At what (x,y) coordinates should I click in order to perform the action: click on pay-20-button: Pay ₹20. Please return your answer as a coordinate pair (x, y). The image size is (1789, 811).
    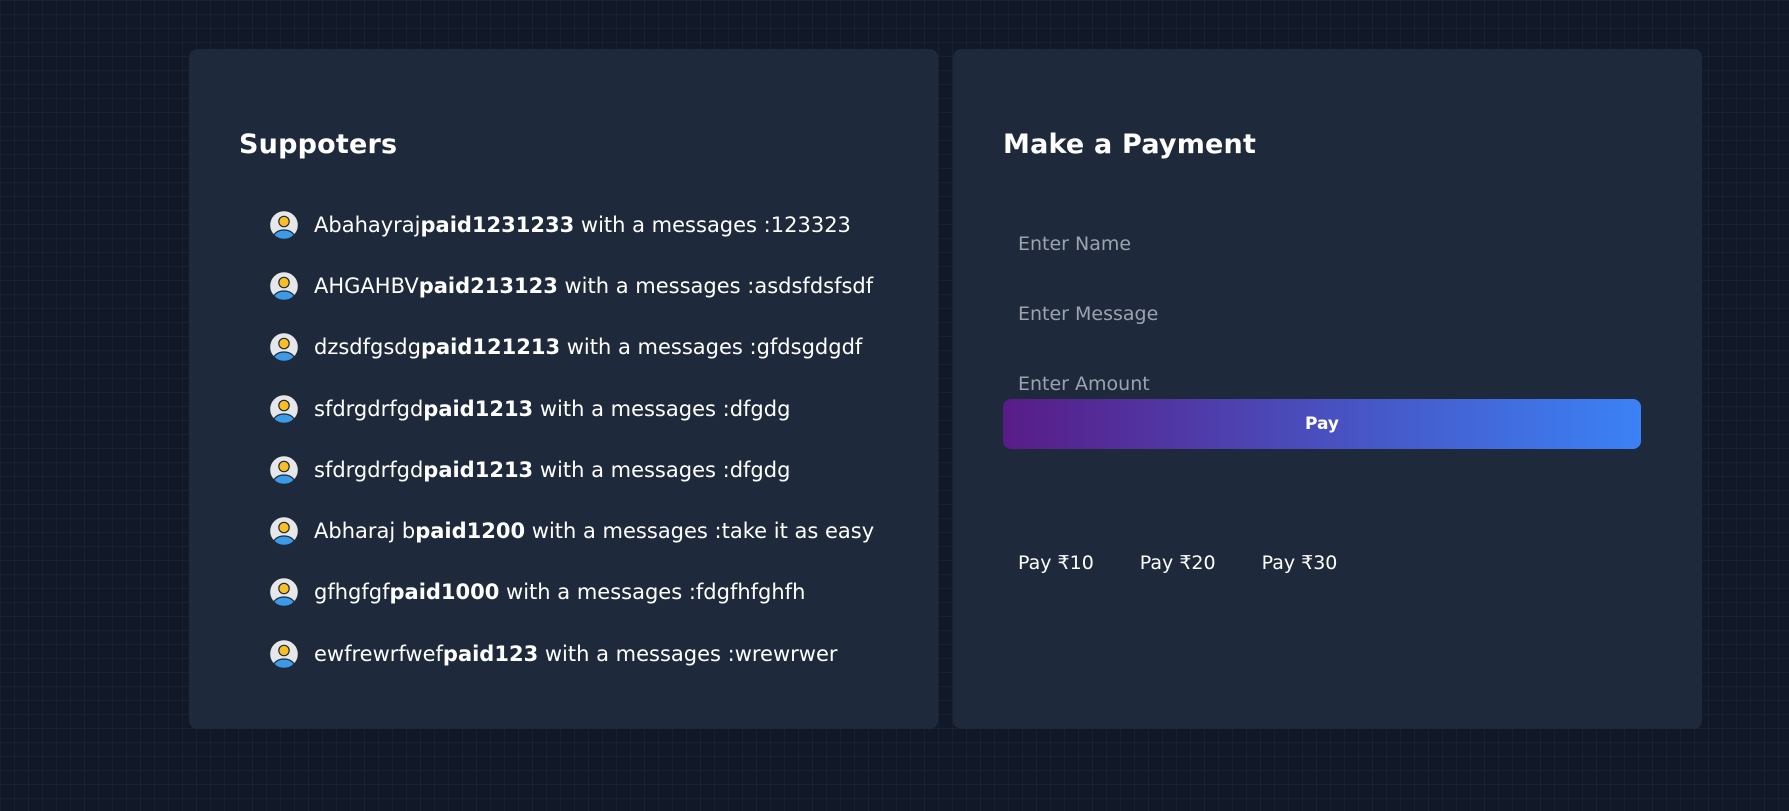
    Looking at the image, I should click on (1178, 563).